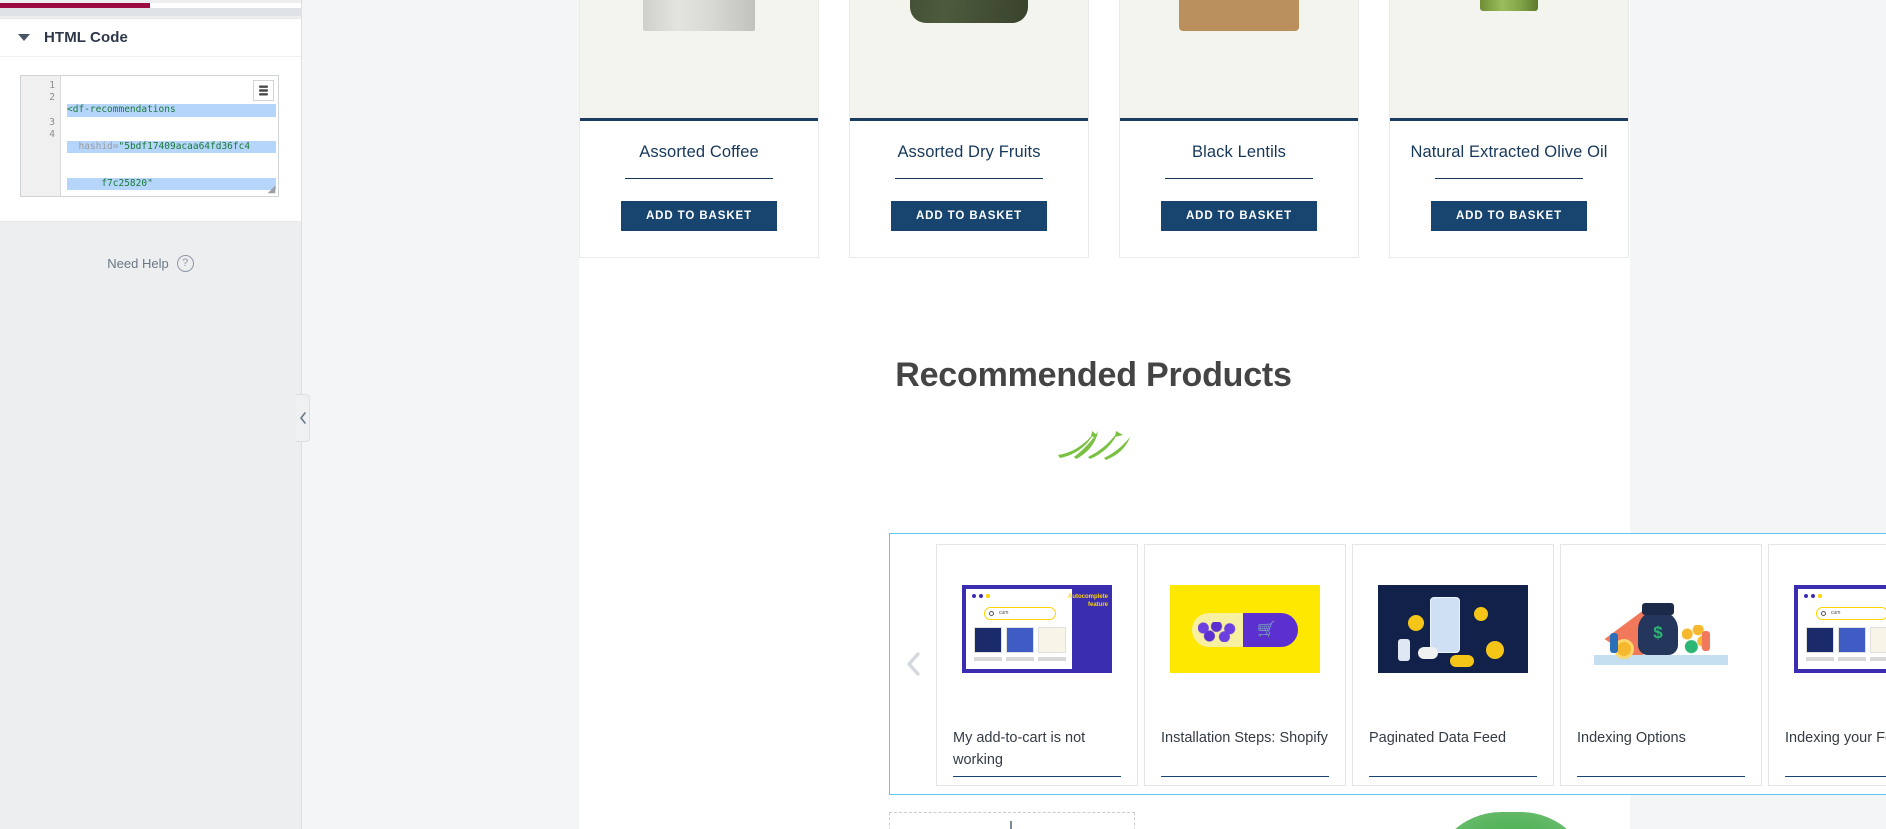 Image resolution: width=1886 pixels, height=829 pixels. Describe the element at coordinates (185, 263) in the screenshot. I see `question-circle-icon: ?` at that location.